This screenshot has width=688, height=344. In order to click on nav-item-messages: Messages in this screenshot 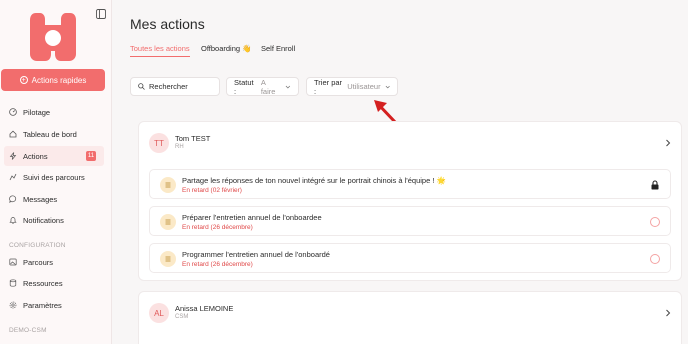, I will do `click(54, 199)`.